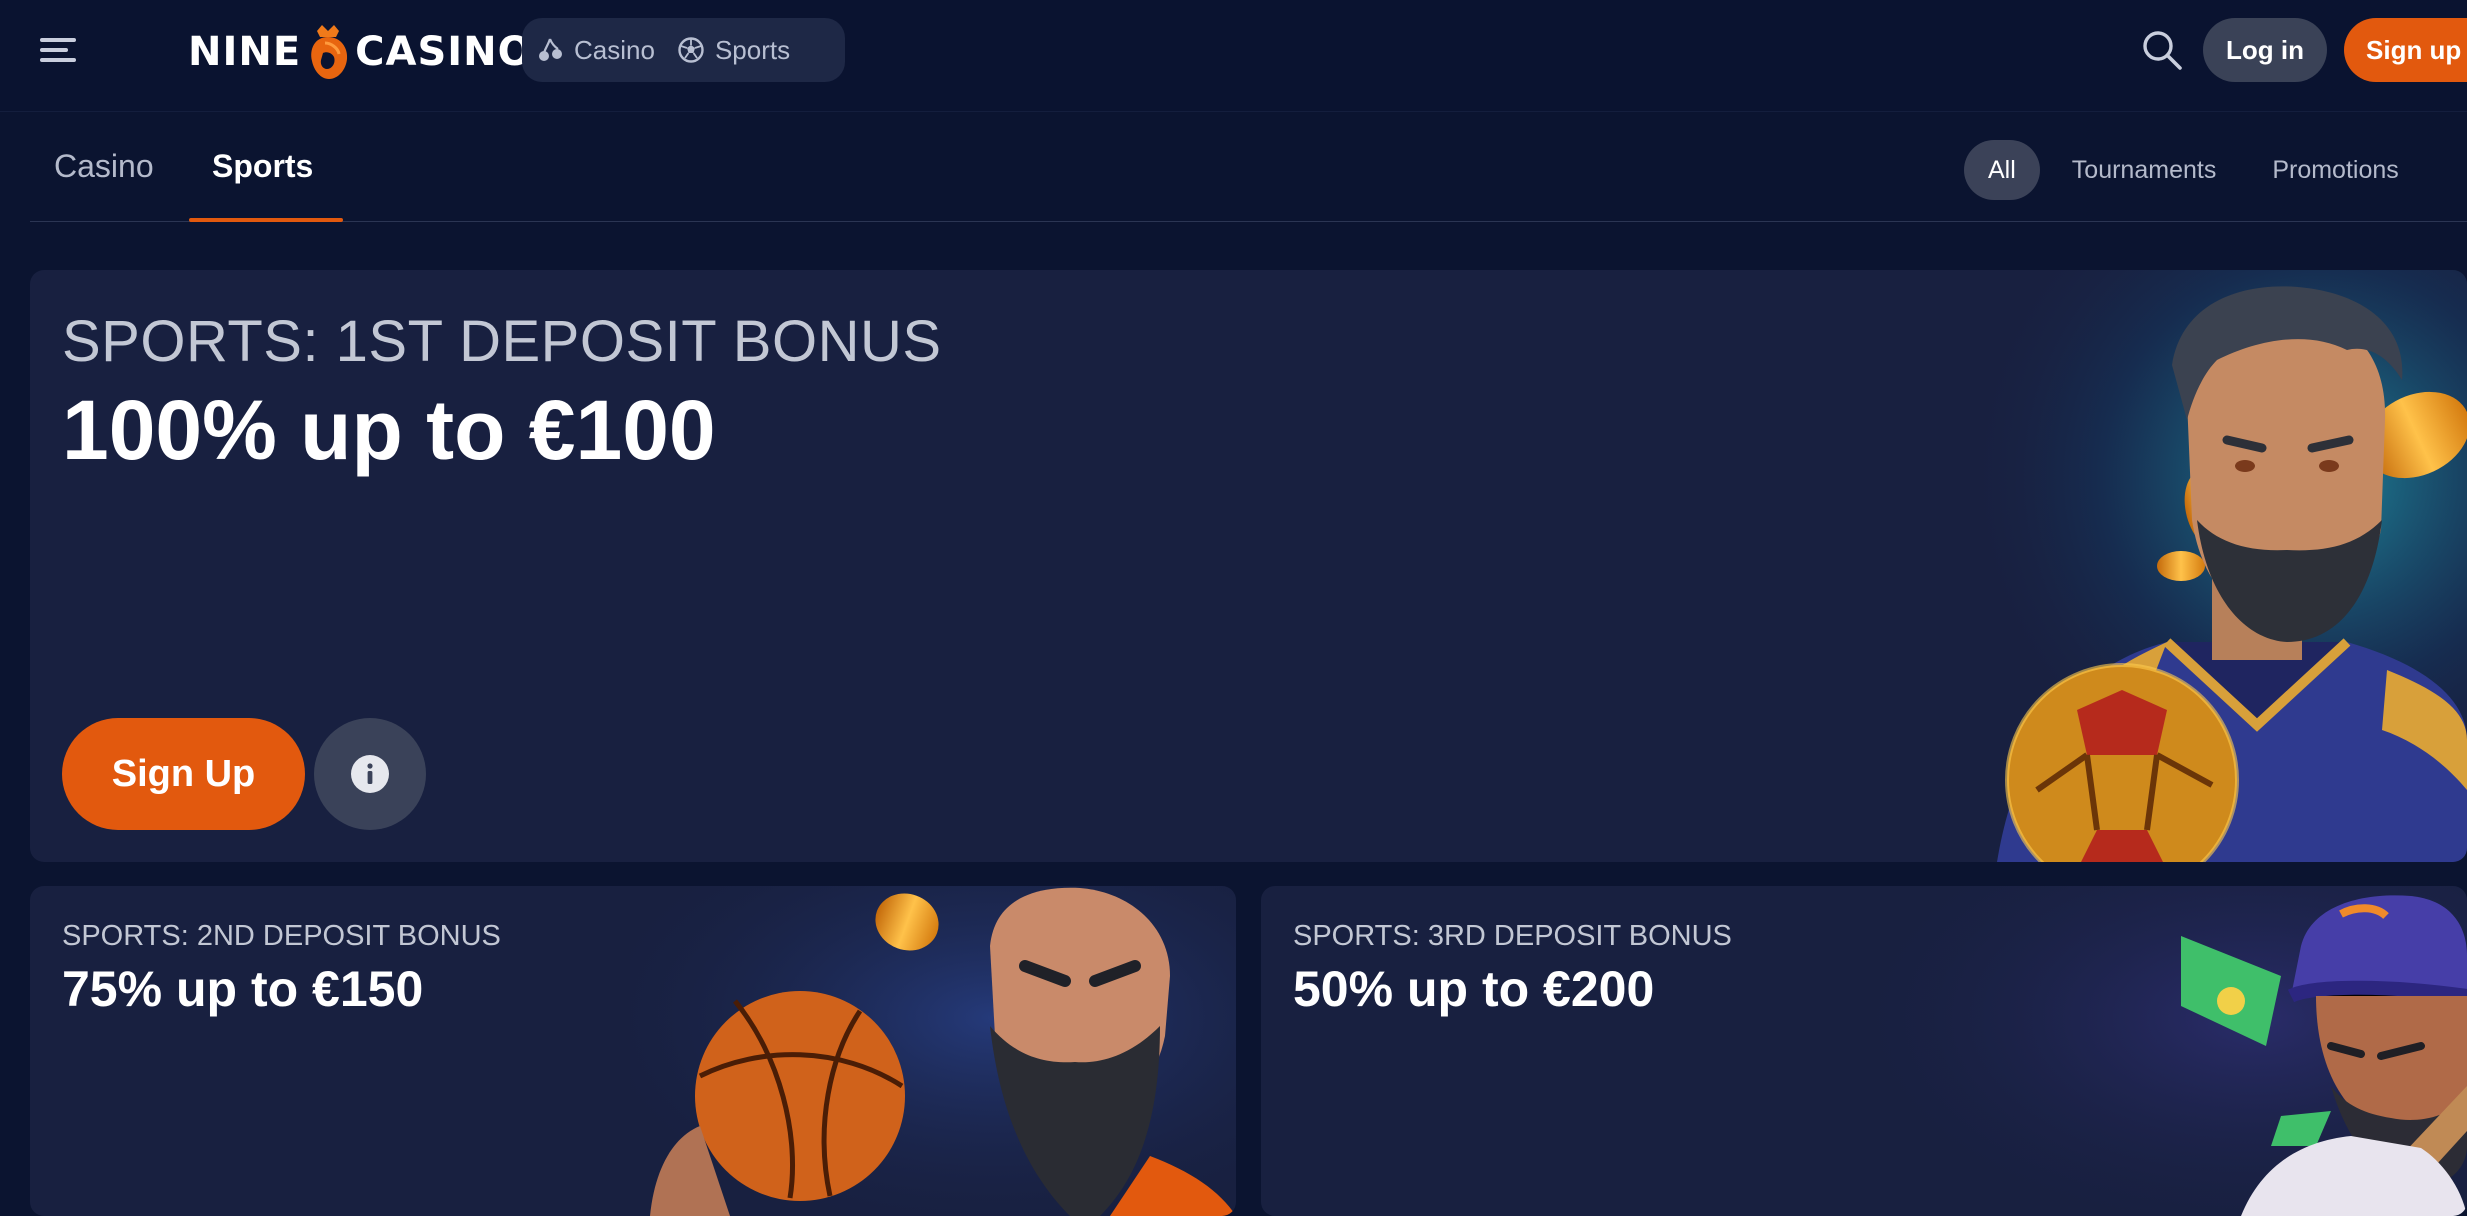  What do you see at coordinates (550, 49) in the screenshot?
I see `cherries-icon` at bounding box center [550, 49].